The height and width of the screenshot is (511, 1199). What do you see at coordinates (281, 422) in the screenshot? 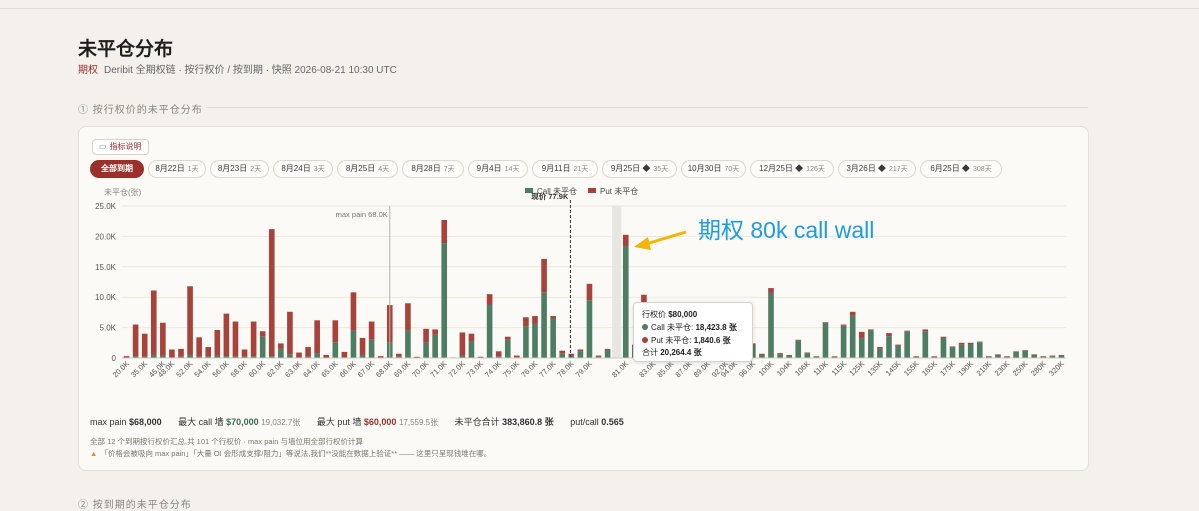
I see `stat-max-call-sub: 19,032.7张` at bounding box center [281, 422].